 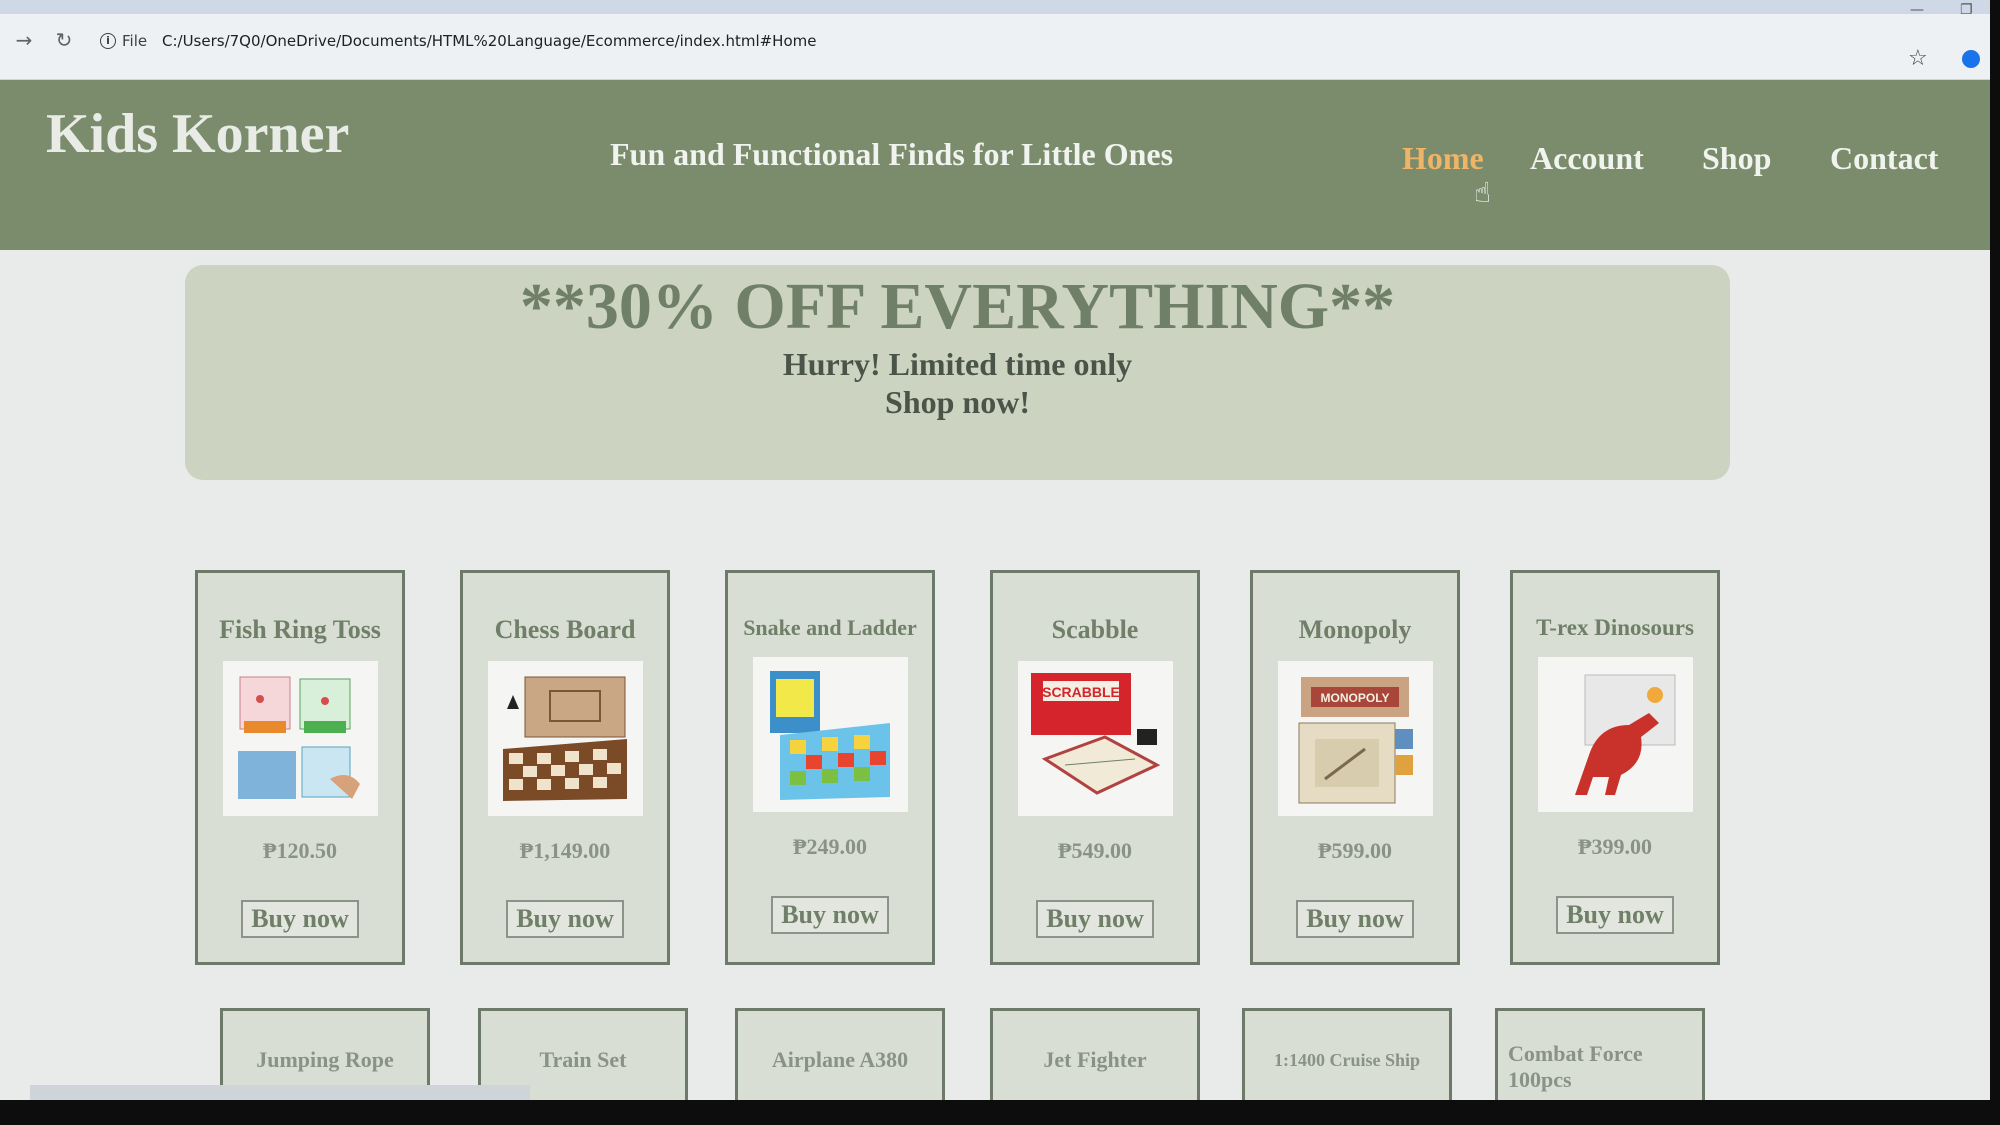 I want to click on minimize-icon: —, so click(x=1917, y=10).